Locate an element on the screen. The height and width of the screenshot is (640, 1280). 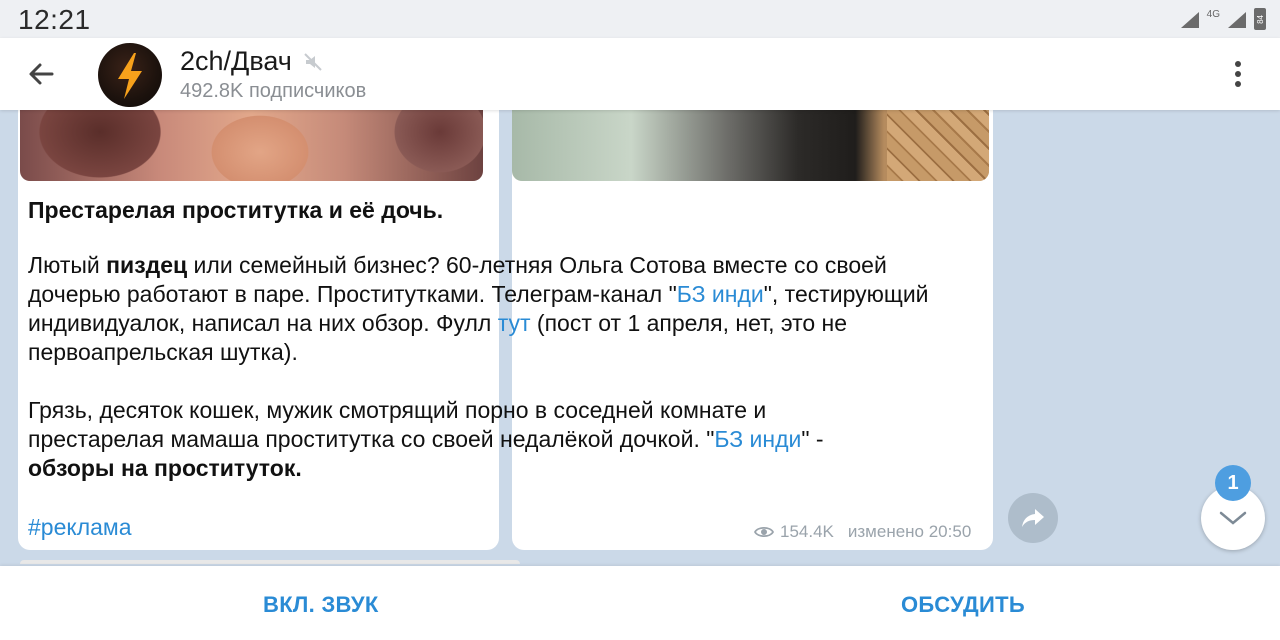
more-menu-button is located at coordinates (1238, 74).